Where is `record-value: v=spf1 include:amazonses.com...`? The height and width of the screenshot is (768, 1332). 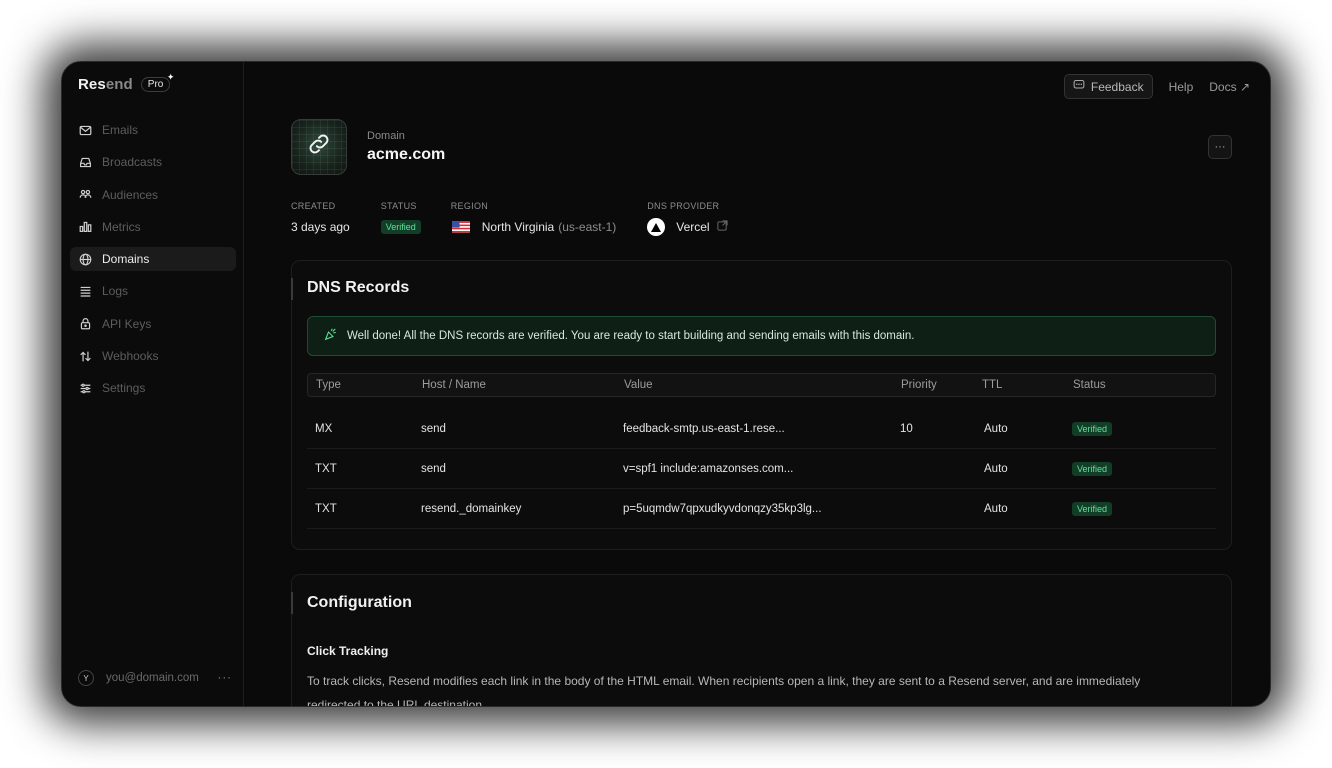
record-value: v=spf1 include:amazonses.com... is located at coordinates (708, 469).